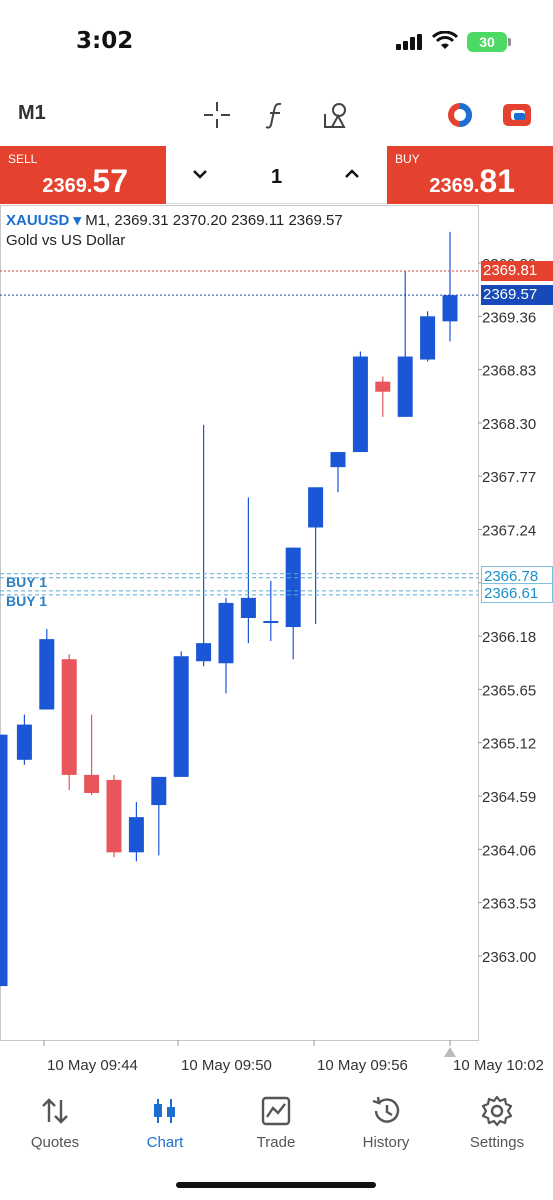 This screenshot has height=1200, width=553. I want to click on tab-label: History, so click(386, 1142).